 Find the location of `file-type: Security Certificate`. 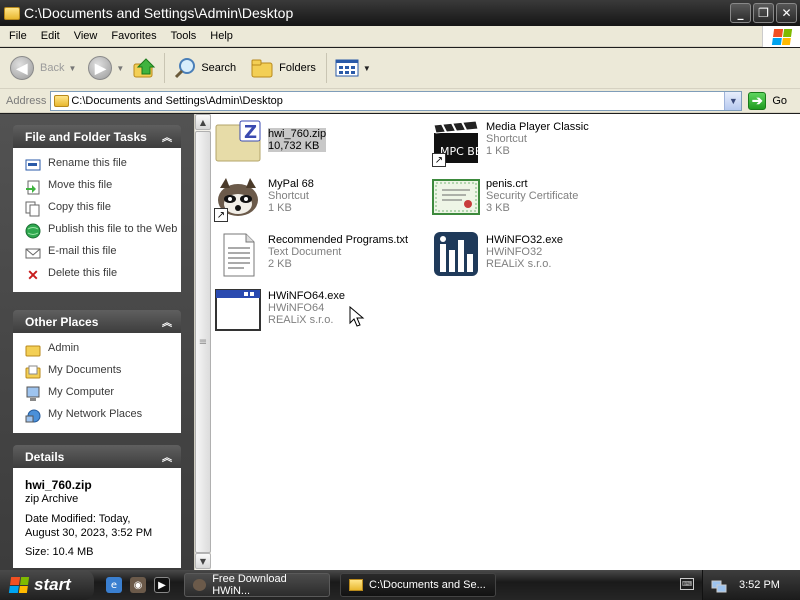

file-type: Security Certificate is located at coordinates (532, 196).